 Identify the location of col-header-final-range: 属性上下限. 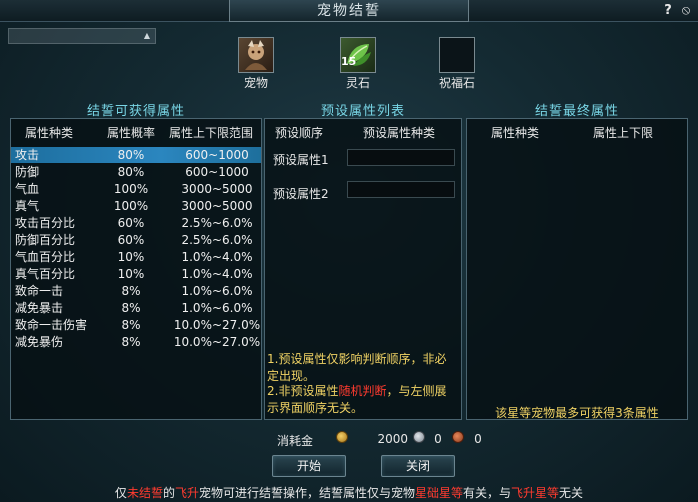
(623, 133).